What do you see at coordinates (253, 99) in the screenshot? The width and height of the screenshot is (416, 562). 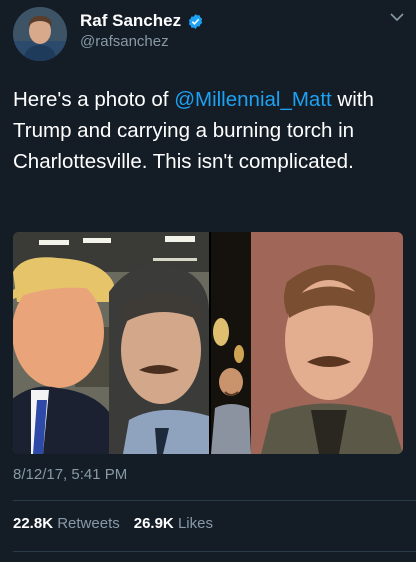 I see `mention-link: @Millennial_Matt` at bounding box center [253, 99].